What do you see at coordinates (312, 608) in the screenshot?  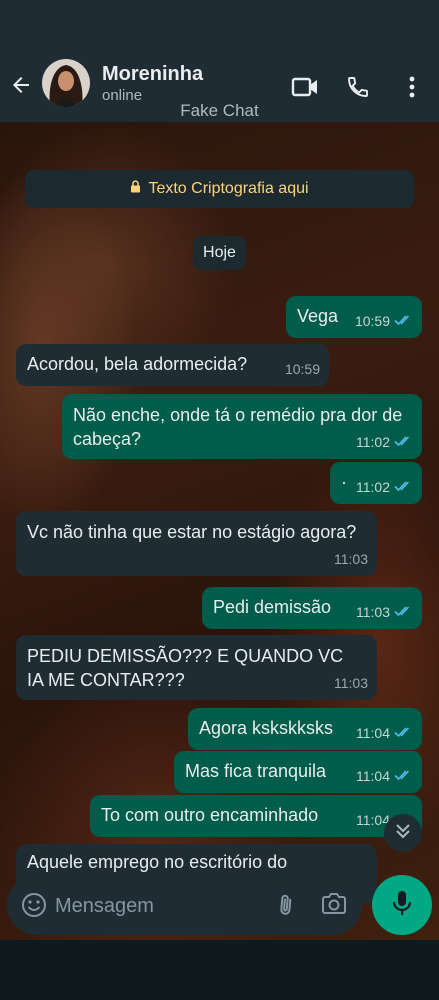 I see `message-outgoing: Pedi demissão 11:03` at bounding box center [312, 608].